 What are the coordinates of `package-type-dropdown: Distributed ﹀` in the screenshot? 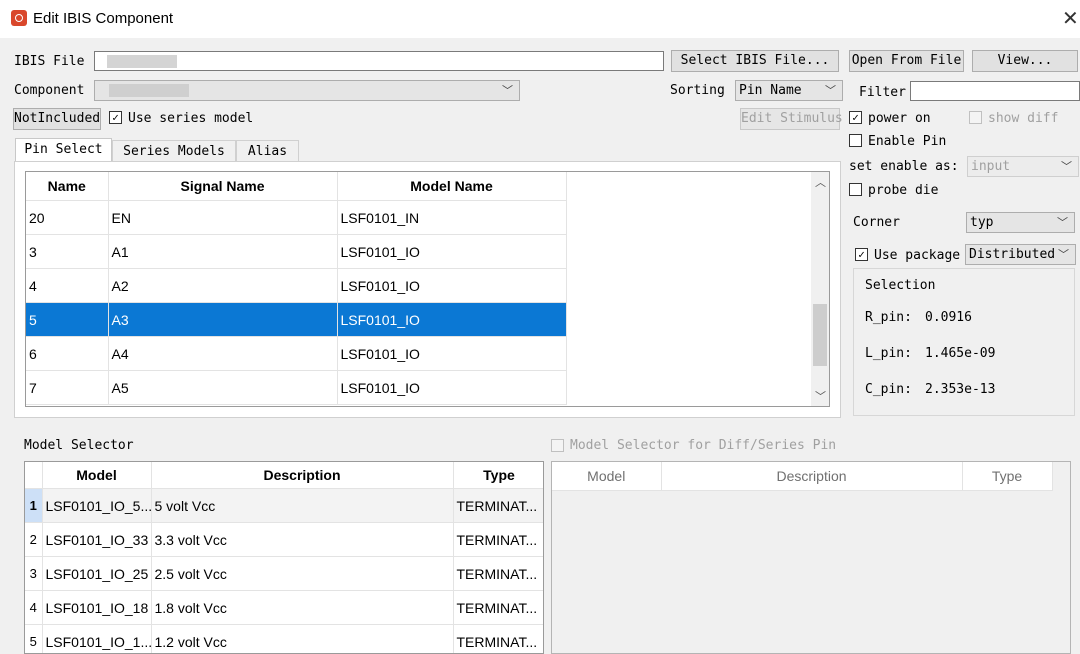 It's located at (1020, 254).